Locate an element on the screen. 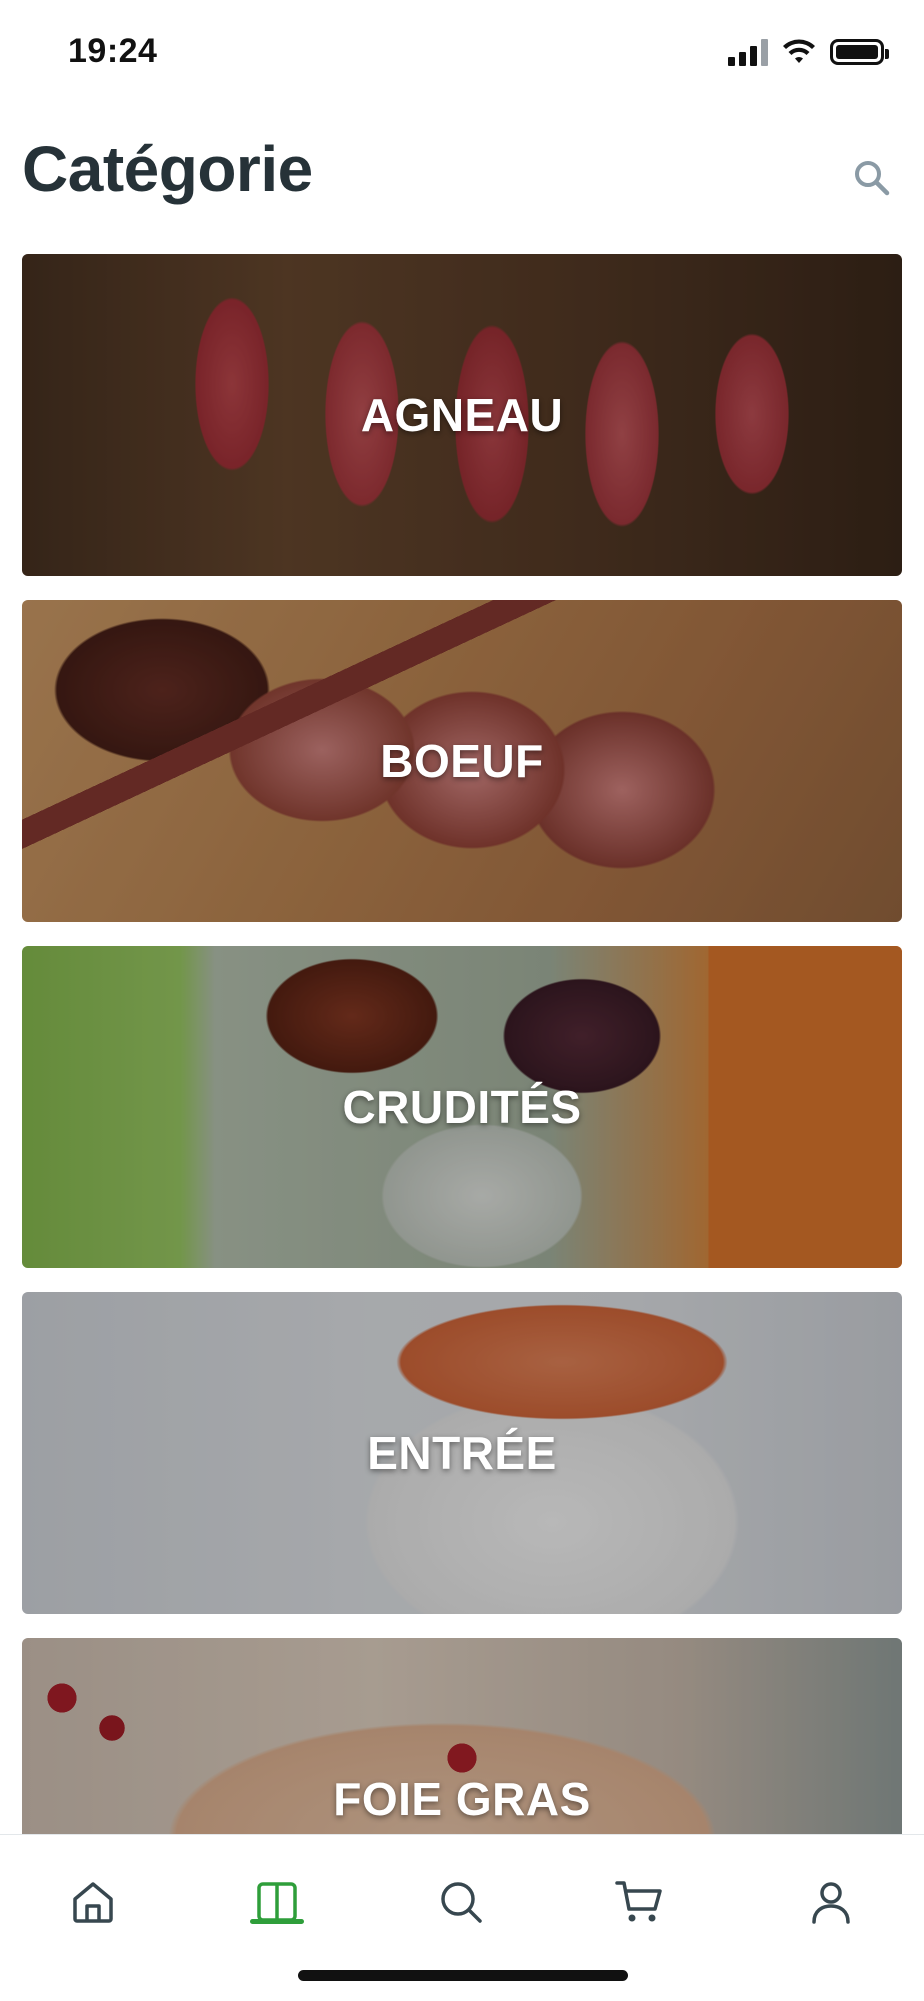 The image size is (924, 2001). category-label: ENTRÉE is located at coordinates (462, 1453).